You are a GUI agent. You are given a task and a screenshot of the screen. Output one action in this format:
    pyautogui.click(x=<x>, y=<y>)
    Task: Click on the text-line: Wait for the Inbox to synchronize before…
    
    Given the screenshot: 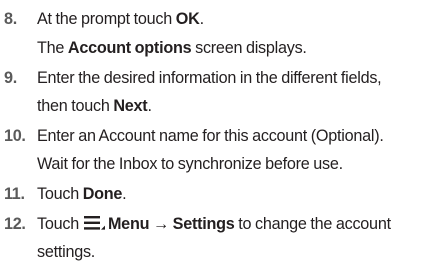 What is the action you would take?
    pyautogui.click(x=190, y=164)
    